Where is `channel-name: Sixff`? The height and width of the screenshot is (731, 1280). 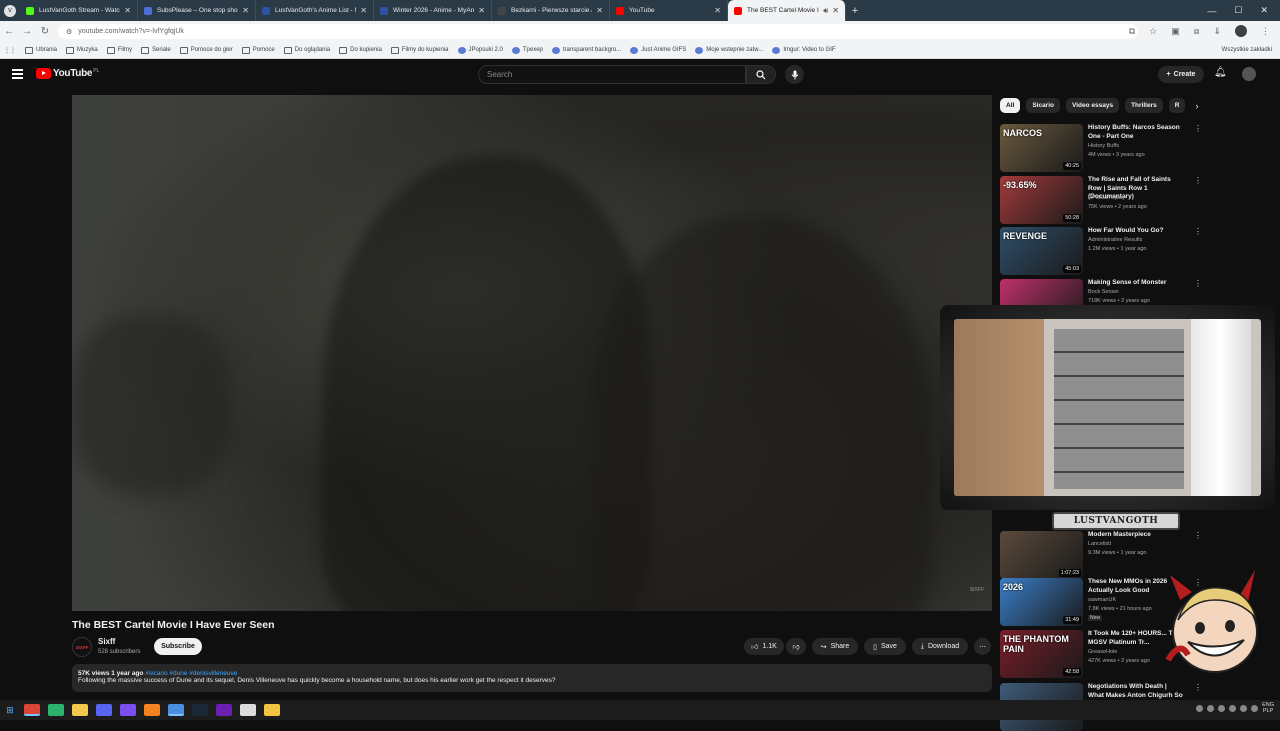 channel-name: Sixff is located at coordinates (106, 641).